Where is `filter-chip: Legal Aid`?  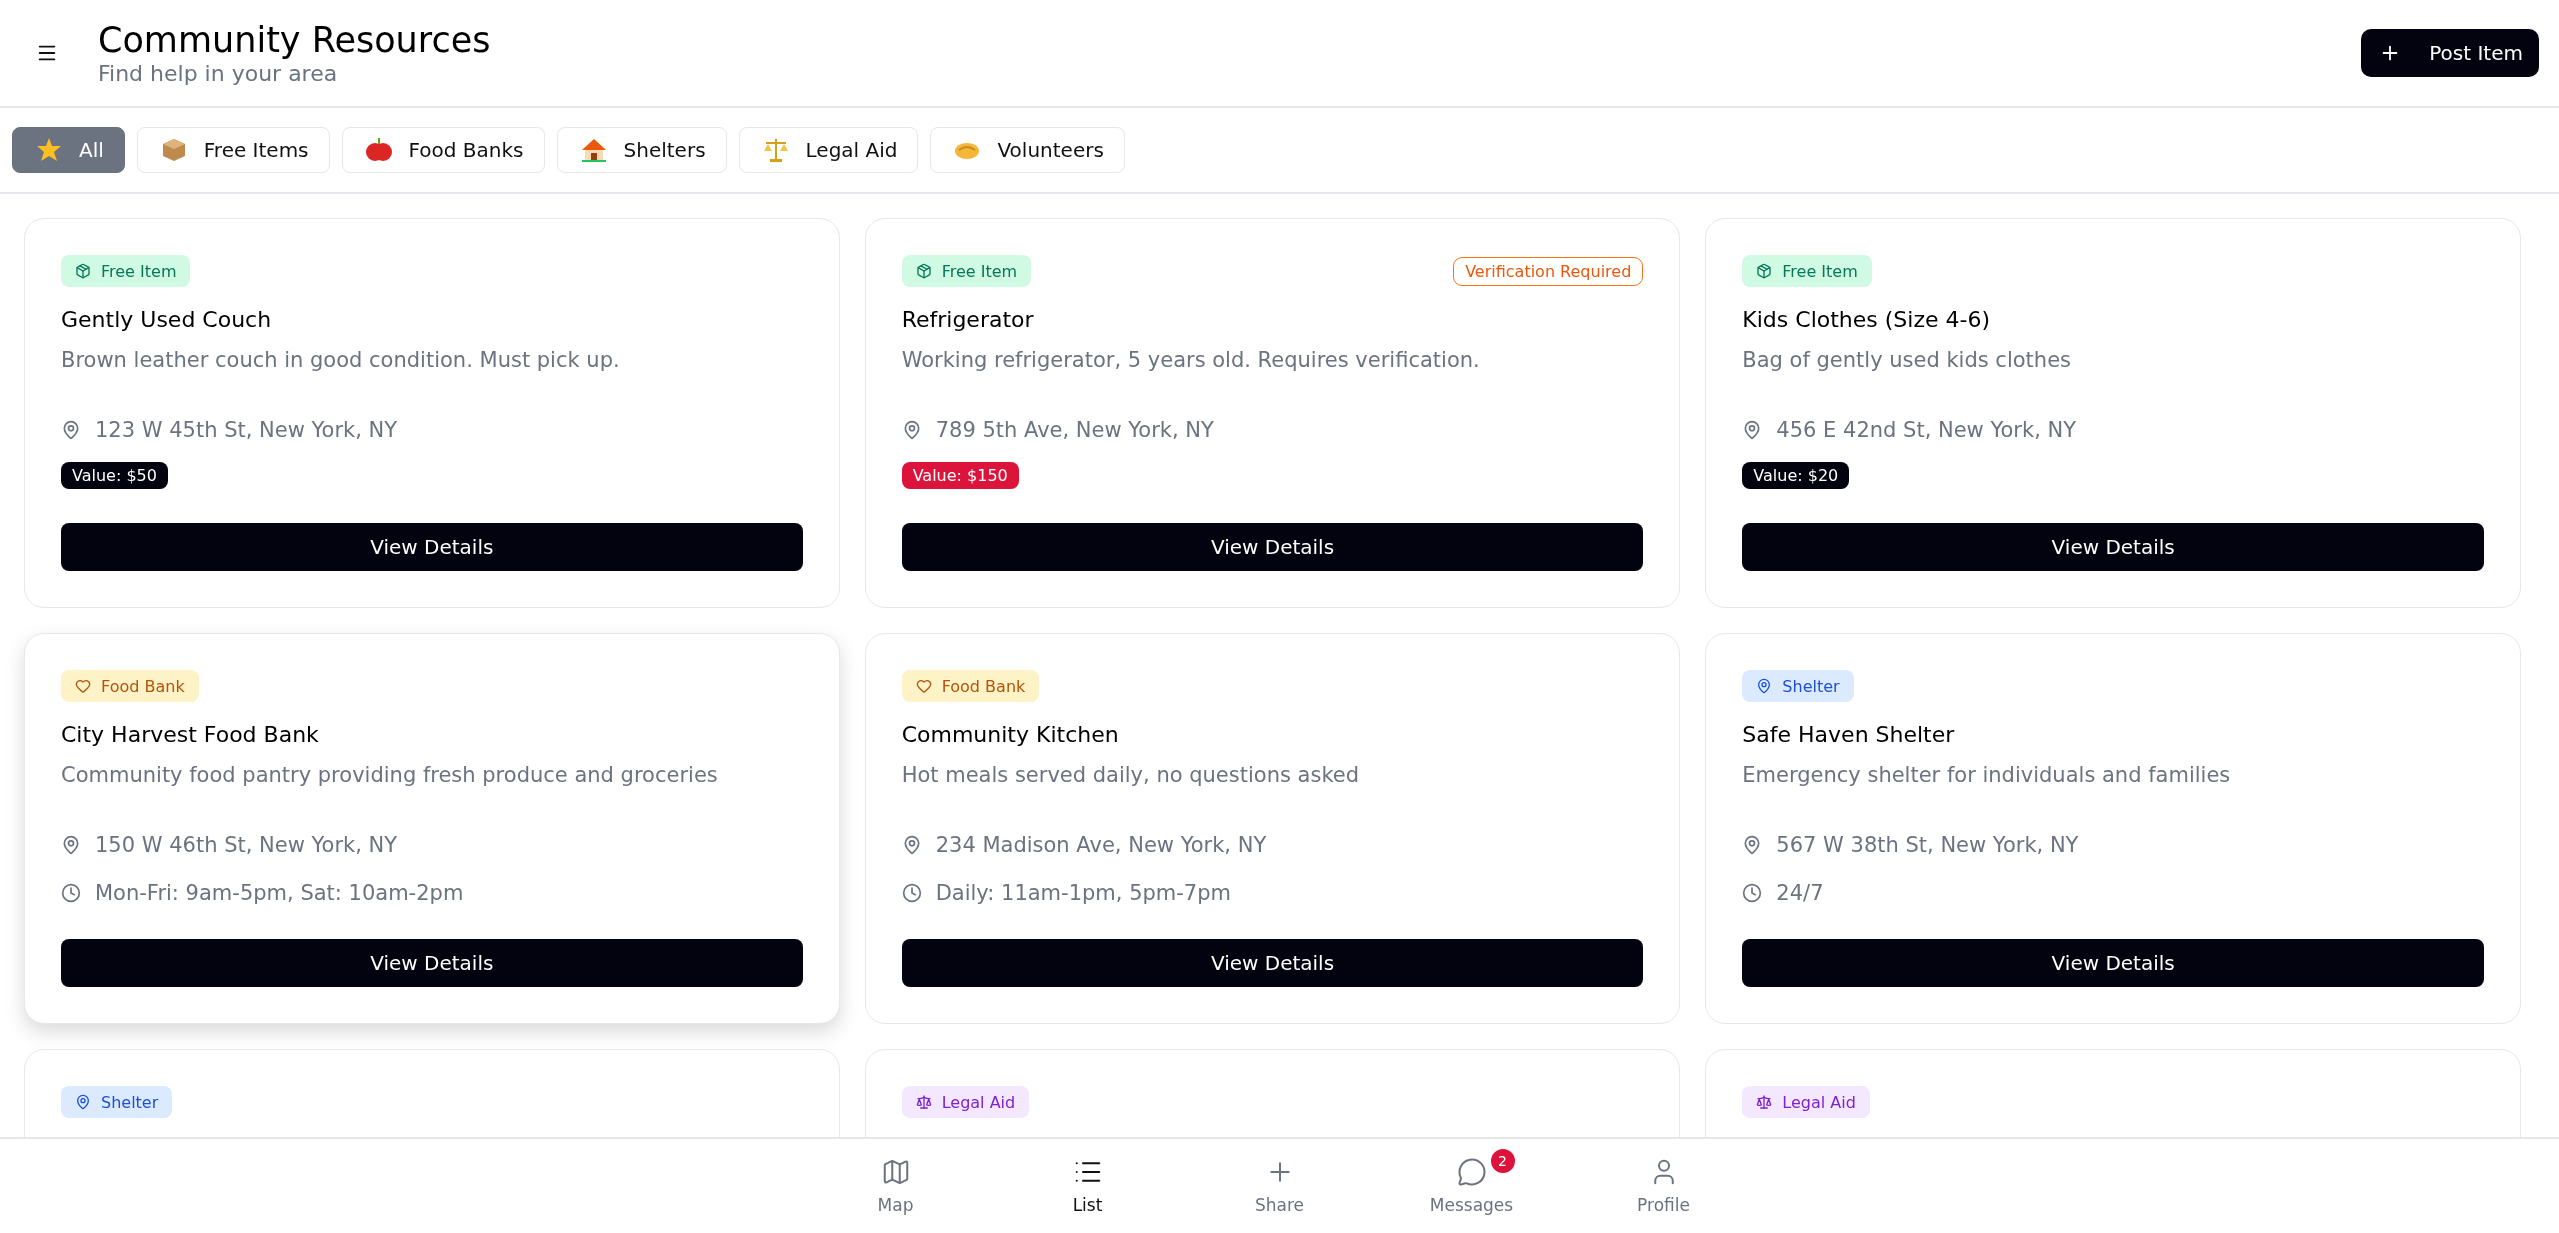
filter-chip: Legal Aid is located at coordinates (828, 150).